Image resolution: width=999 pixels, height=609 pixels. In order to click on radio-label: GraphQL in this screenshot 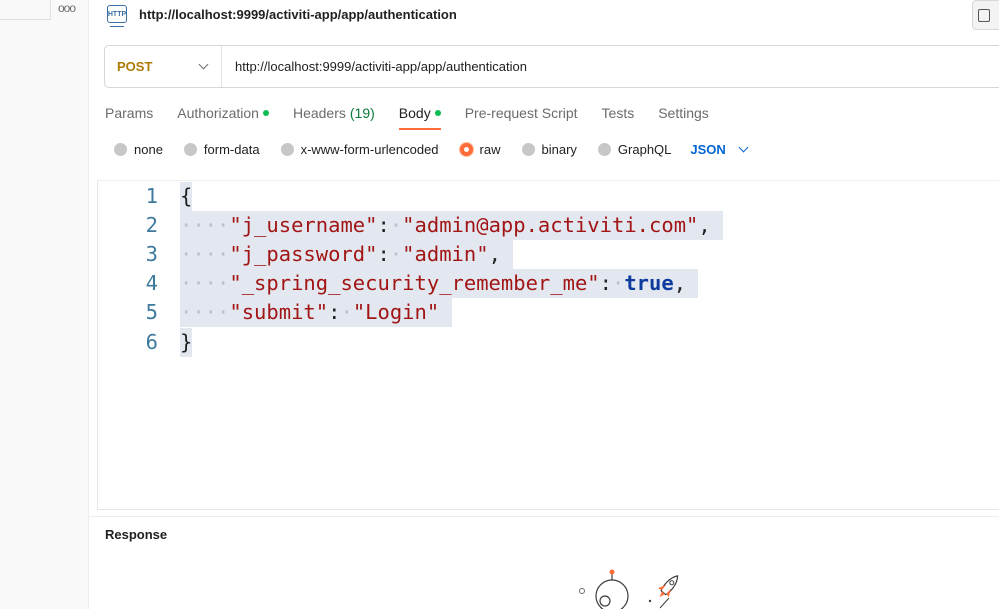, I will do `click(644, 149)`.